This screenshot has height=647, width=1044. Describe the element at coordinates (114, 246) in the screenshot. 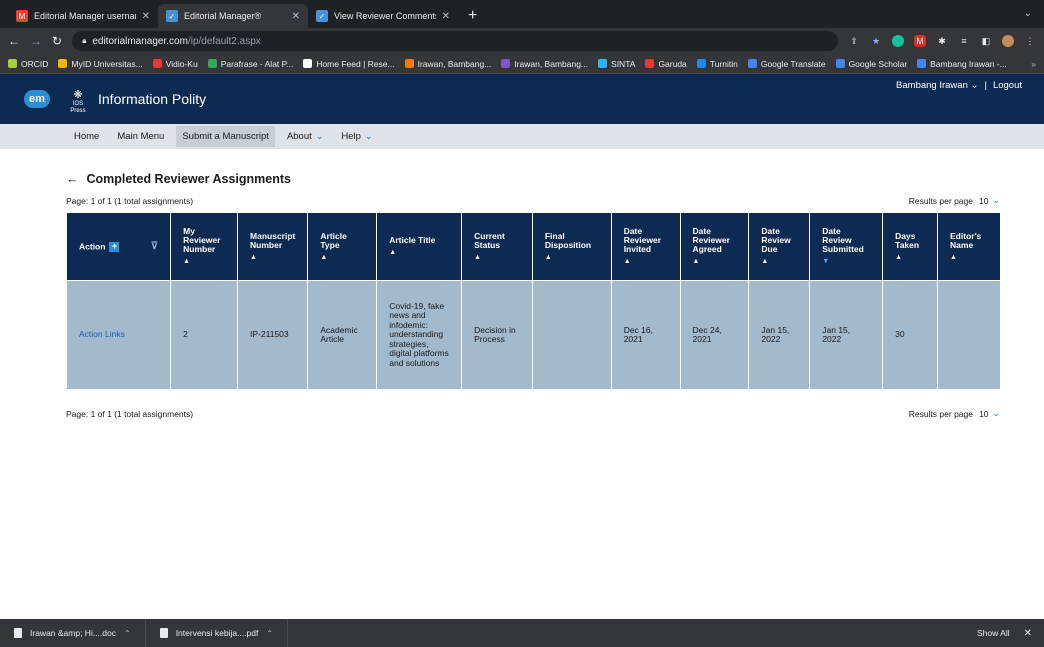

I see `expand-plus-icon: +` at that location.